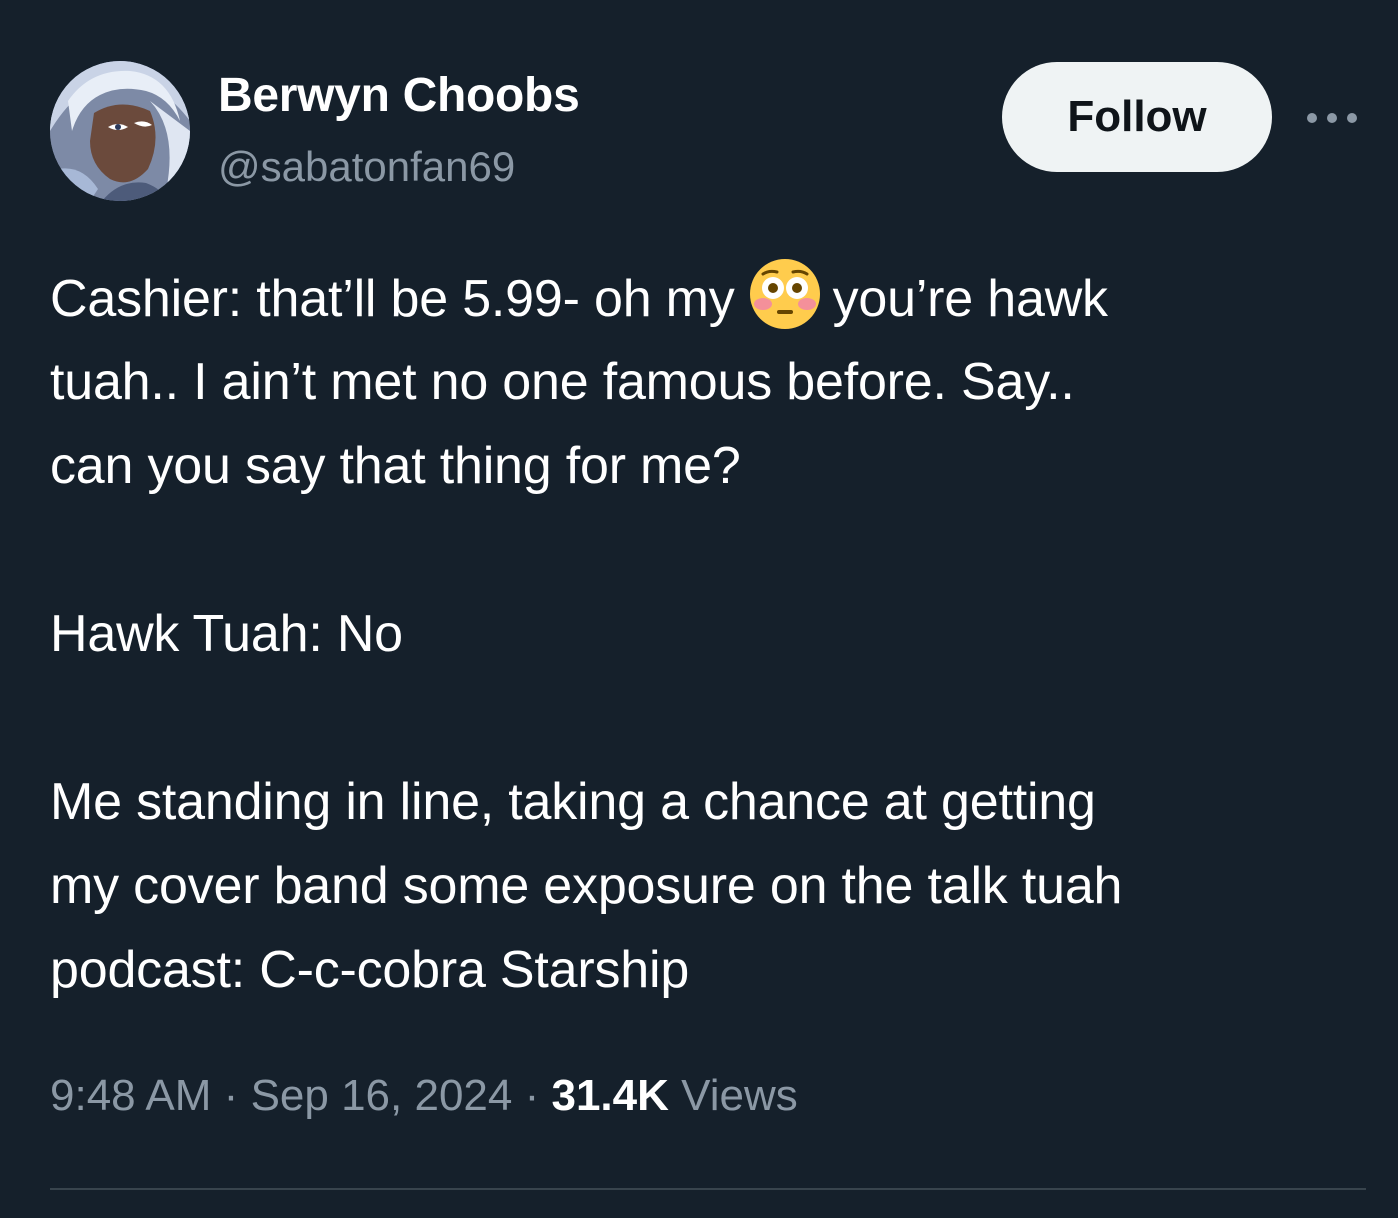  Describe the element at coordinates (382, 1095) in the screenshot. I see `tweet-date: Sep 16, 2024` at that location.